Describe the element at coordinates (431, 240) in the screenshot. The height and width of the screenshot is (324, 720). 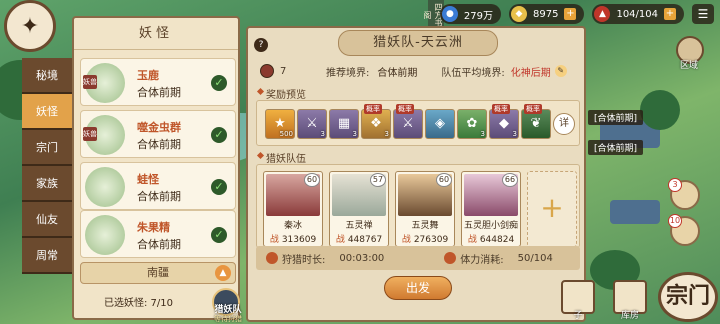
I see `power-value: 276309` at that location.